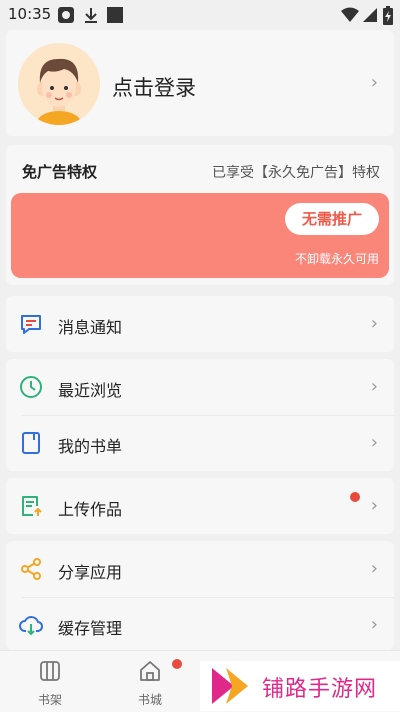  I want to click on menu-label: 最近浏览, so click(90, 390).